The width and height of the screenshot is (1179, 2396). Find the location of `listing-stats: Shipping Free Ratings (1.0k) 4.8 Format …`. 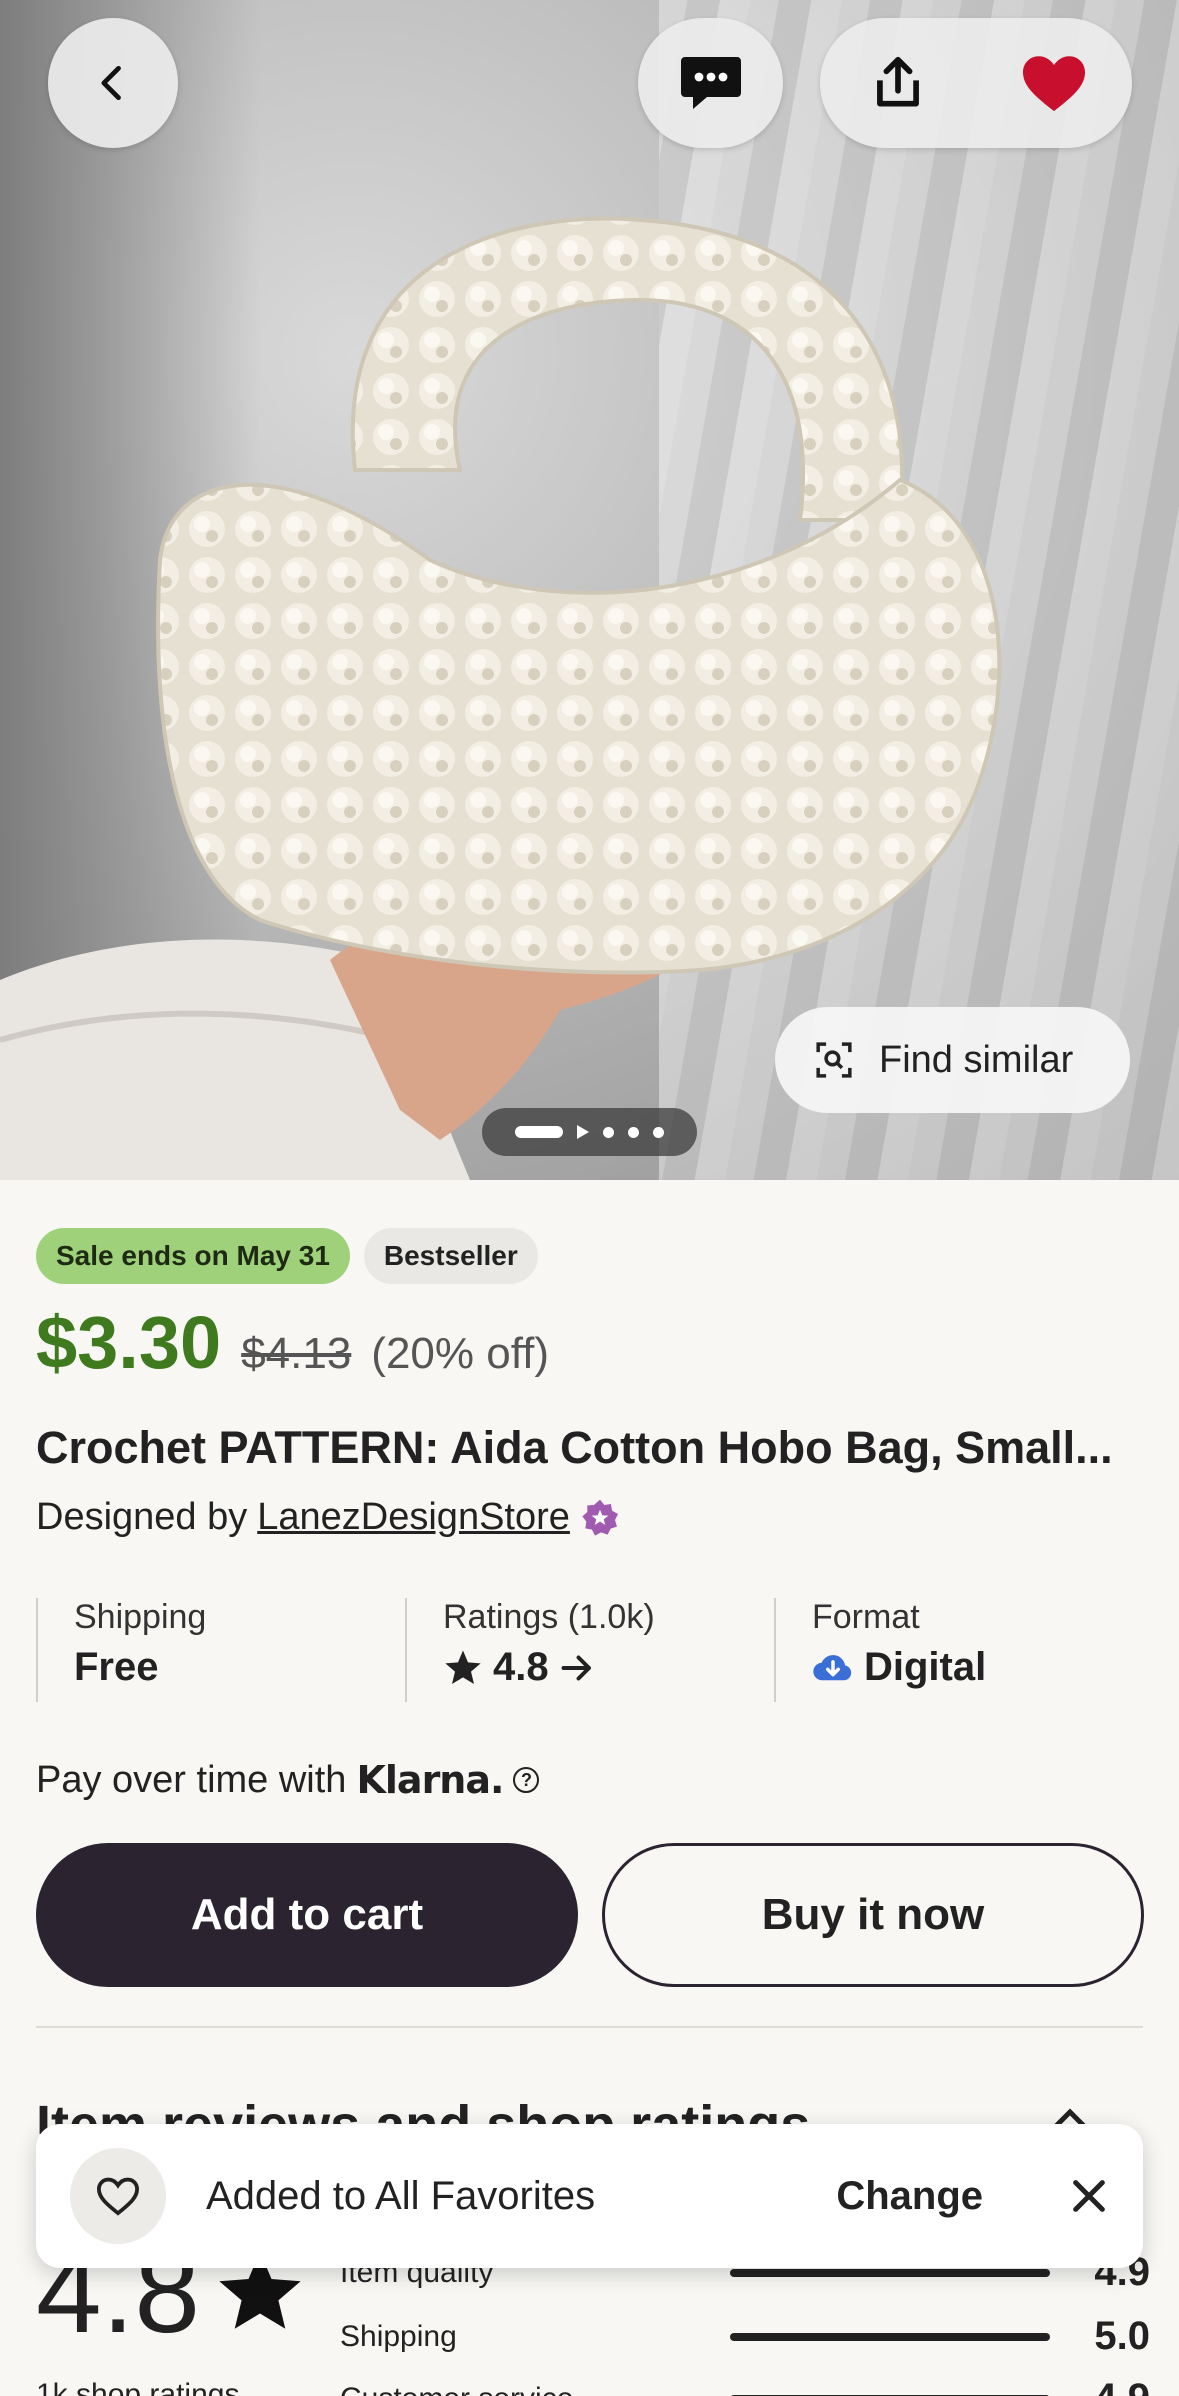

listing-stats: Shipping Free Ratings (1.0k) 4.8 Format … is located at coordinates (589, 1650).